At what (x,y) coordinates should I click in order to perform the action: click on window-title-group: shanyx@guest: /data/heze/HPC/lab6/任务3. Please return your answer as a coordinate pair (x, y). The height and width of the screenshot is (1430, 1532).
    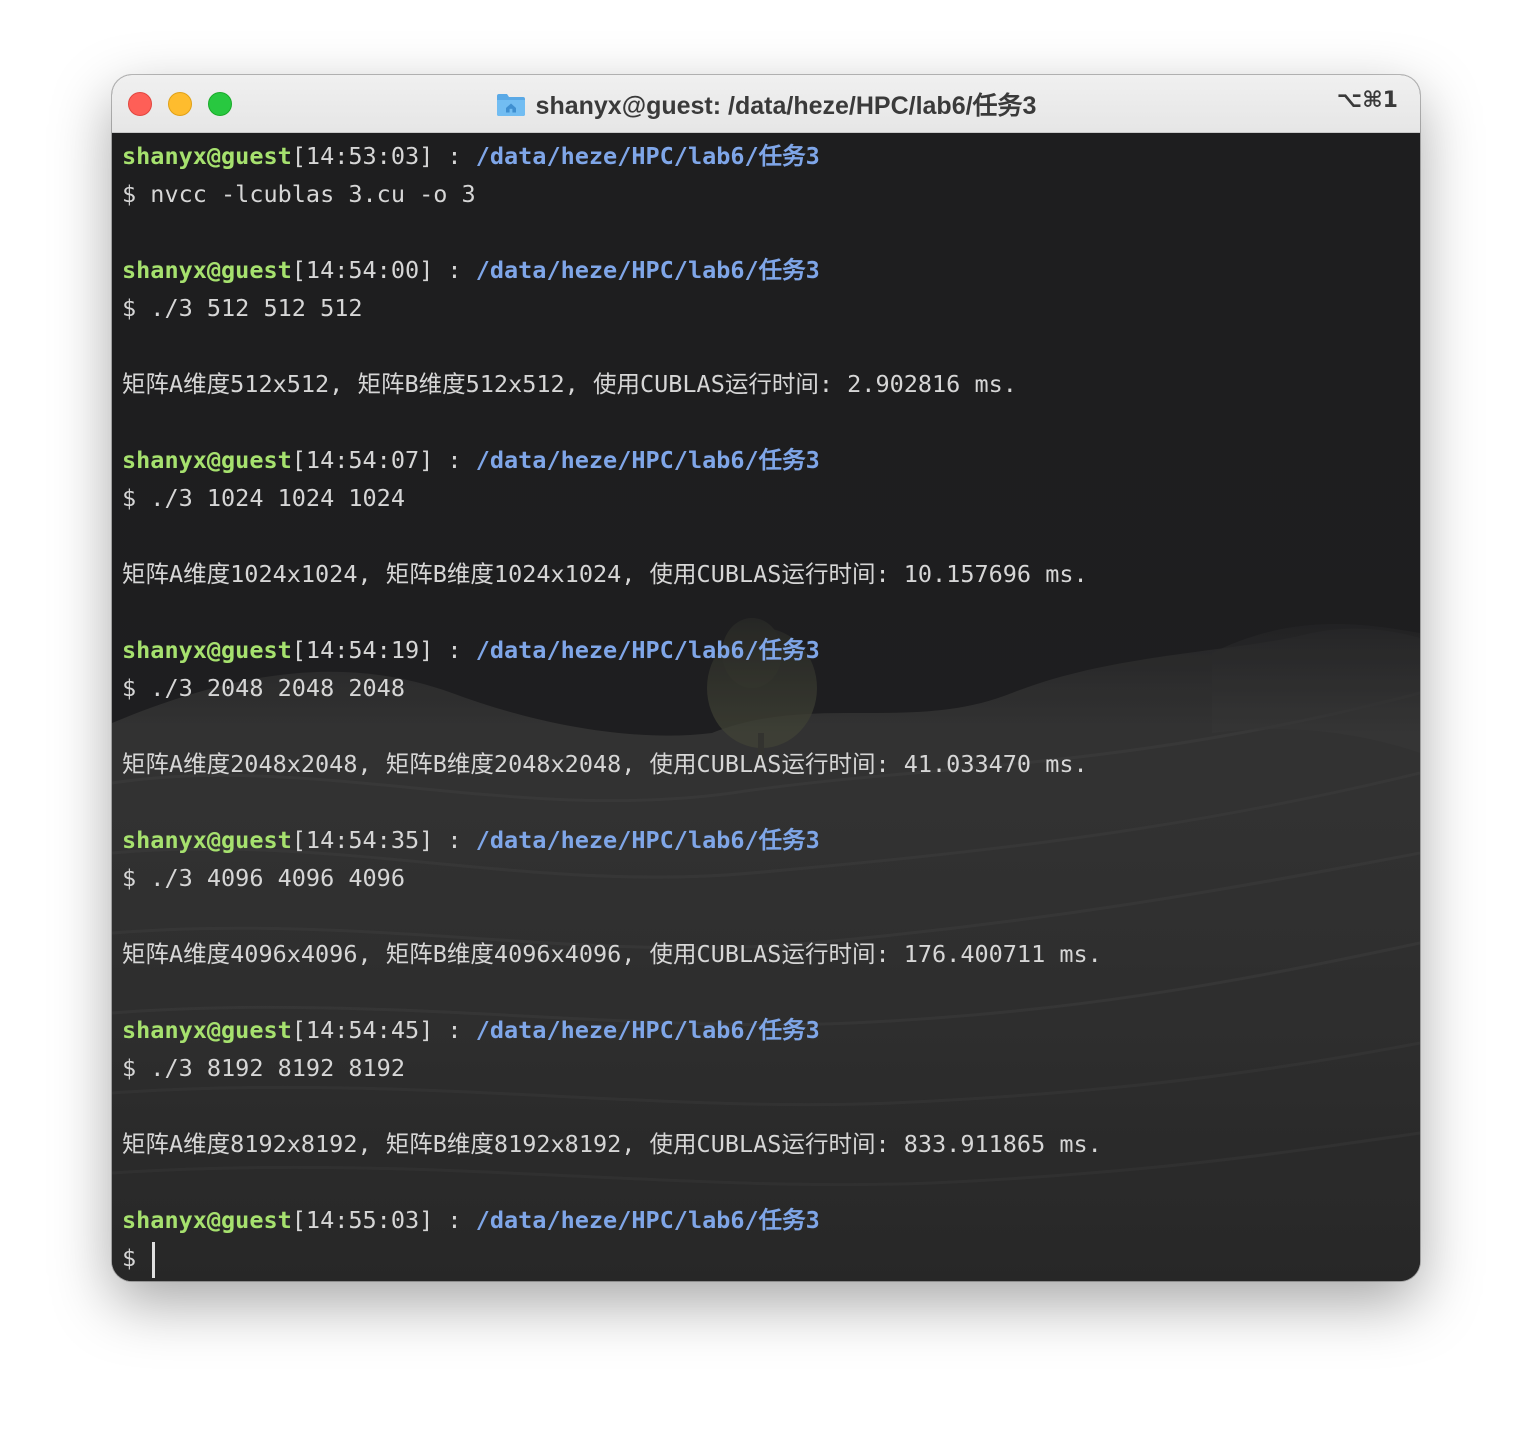
    Looking at the image, I should click on (766, 103).